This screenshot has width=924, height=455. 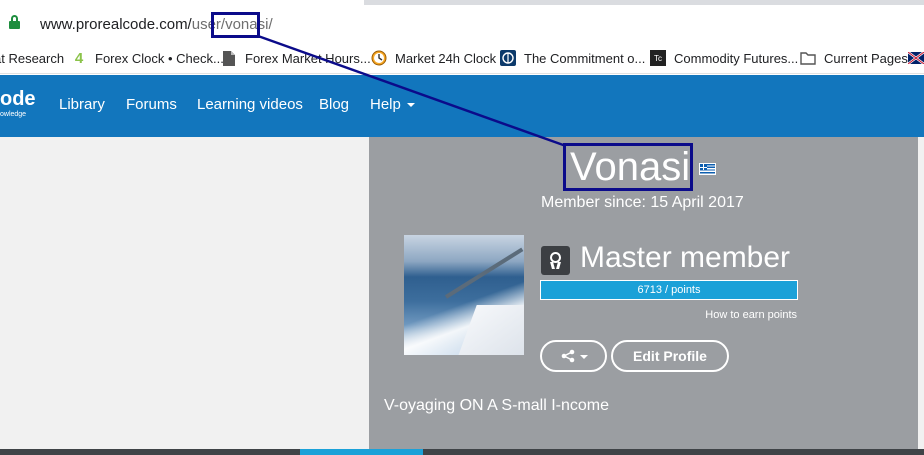 What do you see at coordinates (412, 91) in the screenshot?
I see `annotation-connector-line` at bounding box center [412, 91].